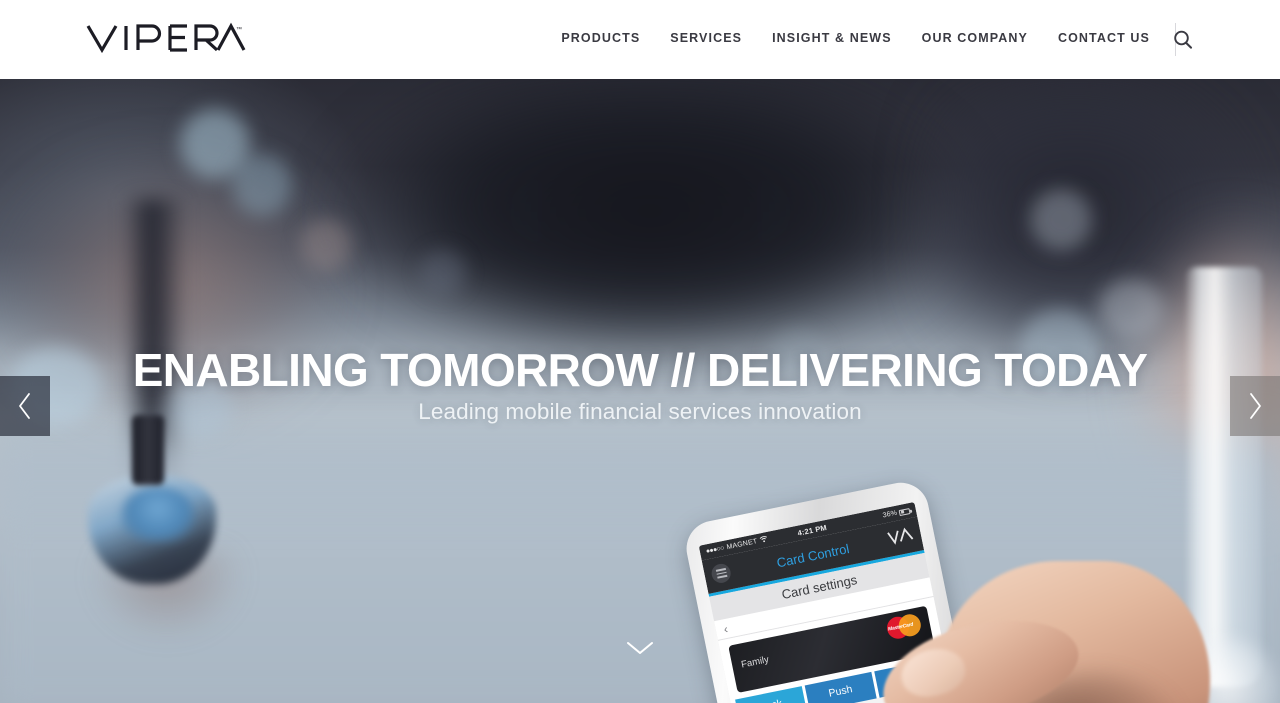 The height and width of the screenshot is (703, 1280). Describe the element at coordinates (832, 38) in the screenshot. I see `nav-insight-news: INSIGHT & NEWS` at that location.